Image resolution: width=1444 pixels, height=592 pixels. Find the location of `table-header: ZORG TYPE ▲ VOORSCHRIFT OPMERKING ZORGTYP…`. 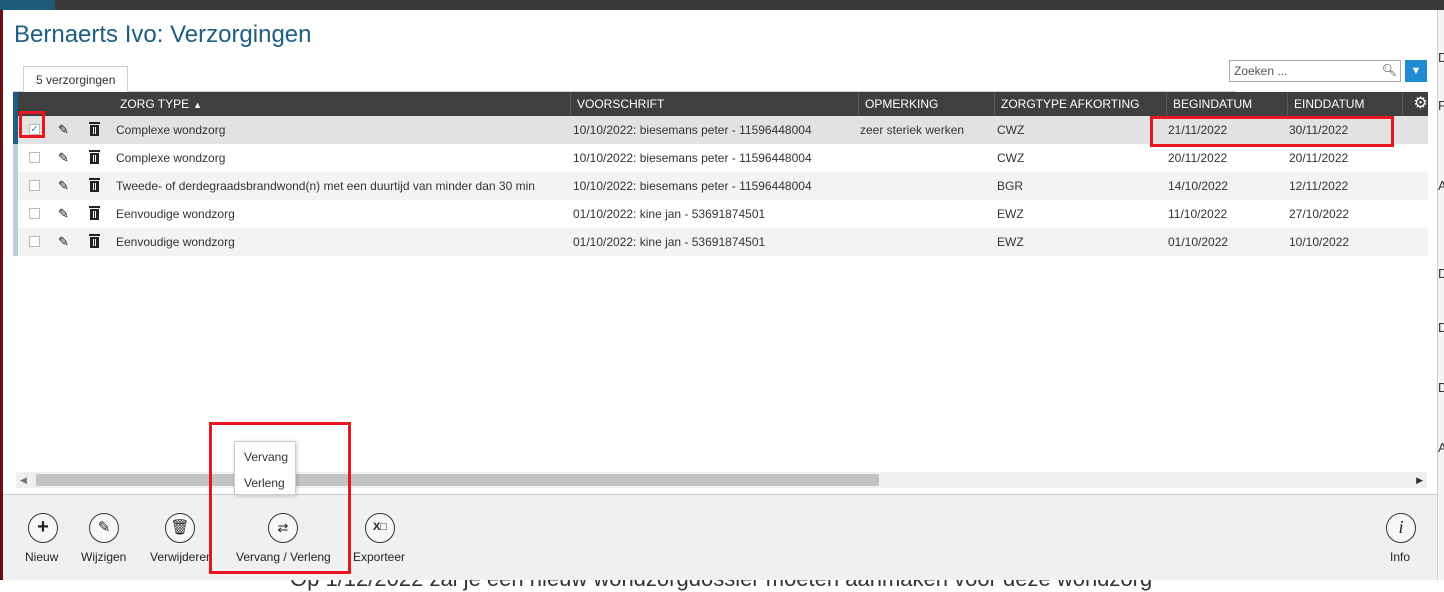

table-header: ZORG TYPE ▲ VOORSCHRIFT OPMERKING ZORGTYP… is located at coordinates (720, 104).